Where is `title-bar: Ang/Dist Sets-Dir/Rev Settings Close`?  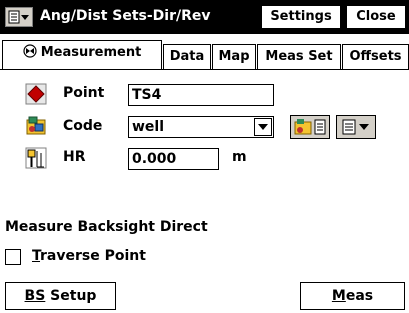
title-bar: Ang/Dist Sets-Dir/Rev Settings Close is located at coordinates (204, 17).